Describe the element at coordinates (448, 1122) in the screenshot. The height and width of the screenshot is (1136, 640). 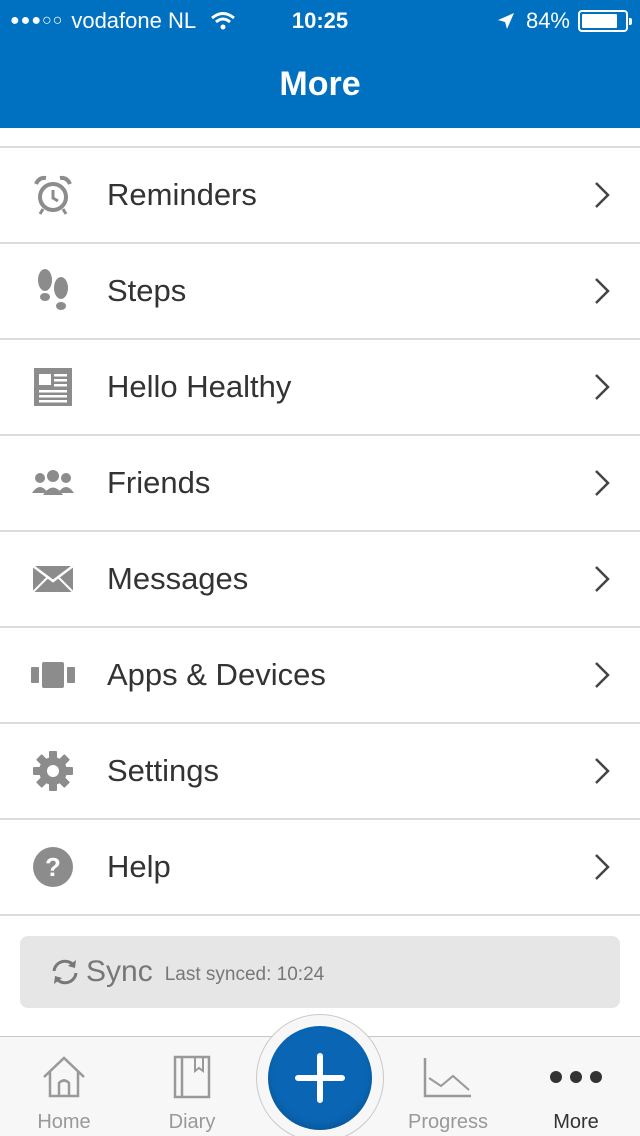
I see `tab-label: Progress` at that location.